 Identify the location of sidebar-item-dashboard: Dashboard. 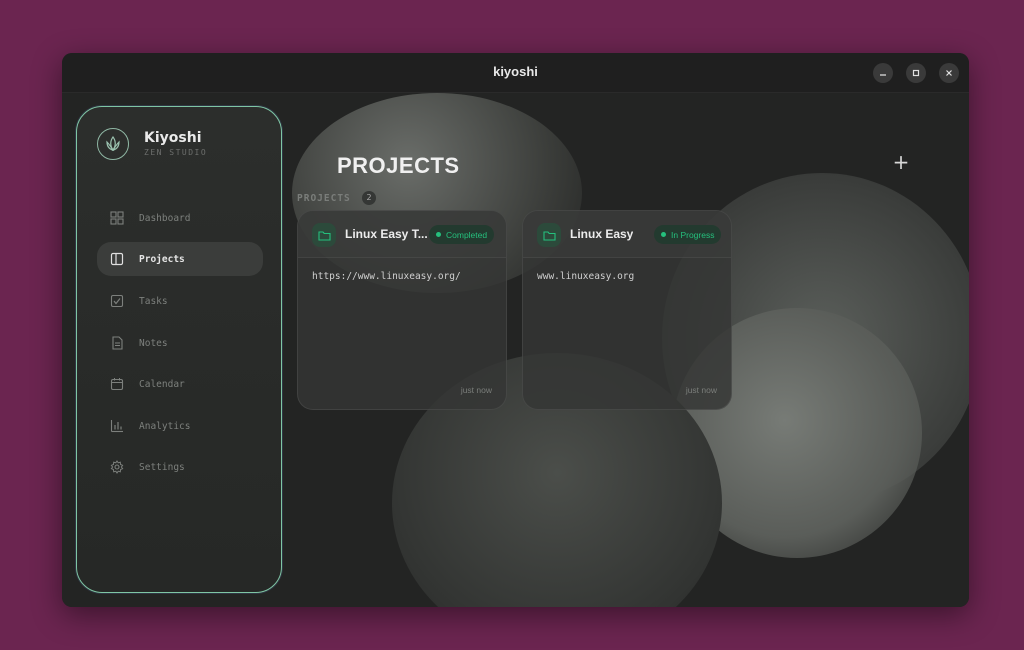
(180, 218).